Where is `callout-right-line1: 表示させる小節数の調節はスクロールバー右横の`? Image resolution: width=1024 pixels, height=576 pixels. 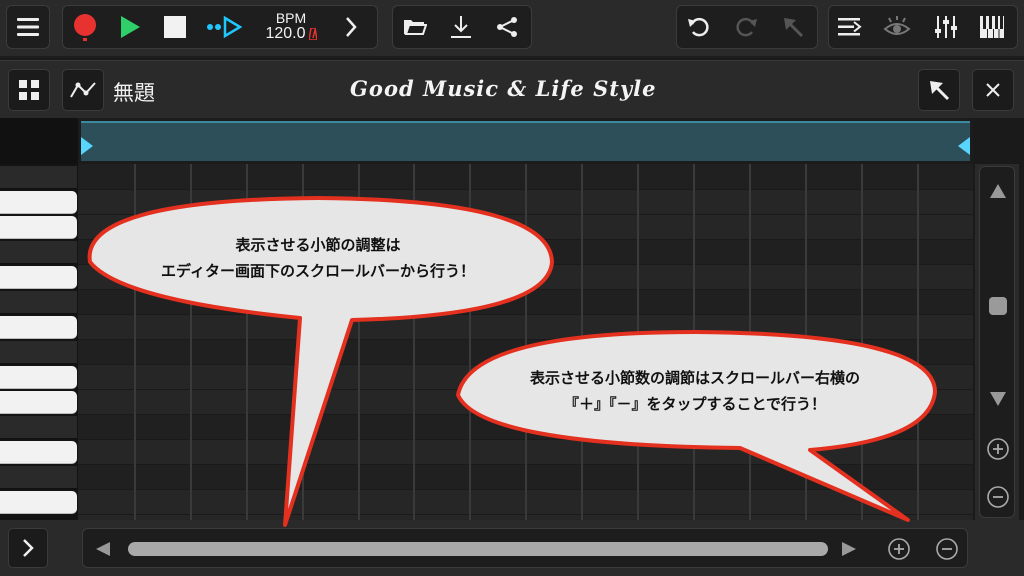 callout-right-line1: 表示させる小節数の調節はスクロールバー右横の is located at coordinates (695, 378).